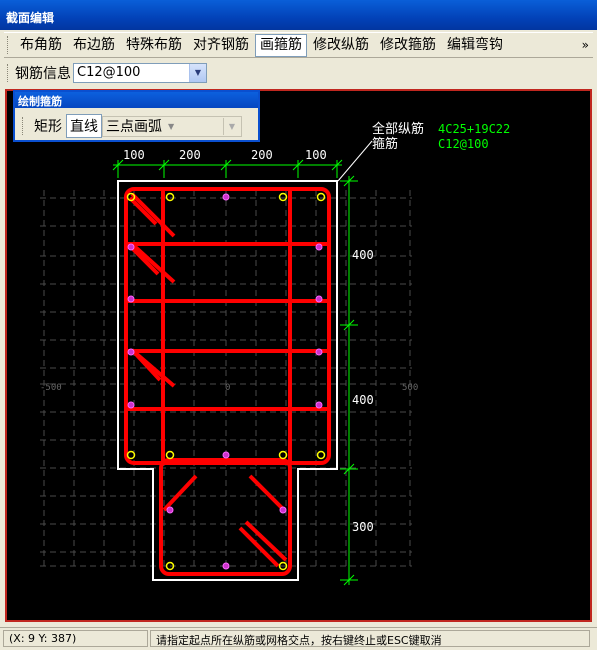 This screenshot has height=650, width=597. What do you see at coordinates (463, 144) in the screenshot?
I see `legend-stirrup-value: C12@100` at bounding box center [463, 144].